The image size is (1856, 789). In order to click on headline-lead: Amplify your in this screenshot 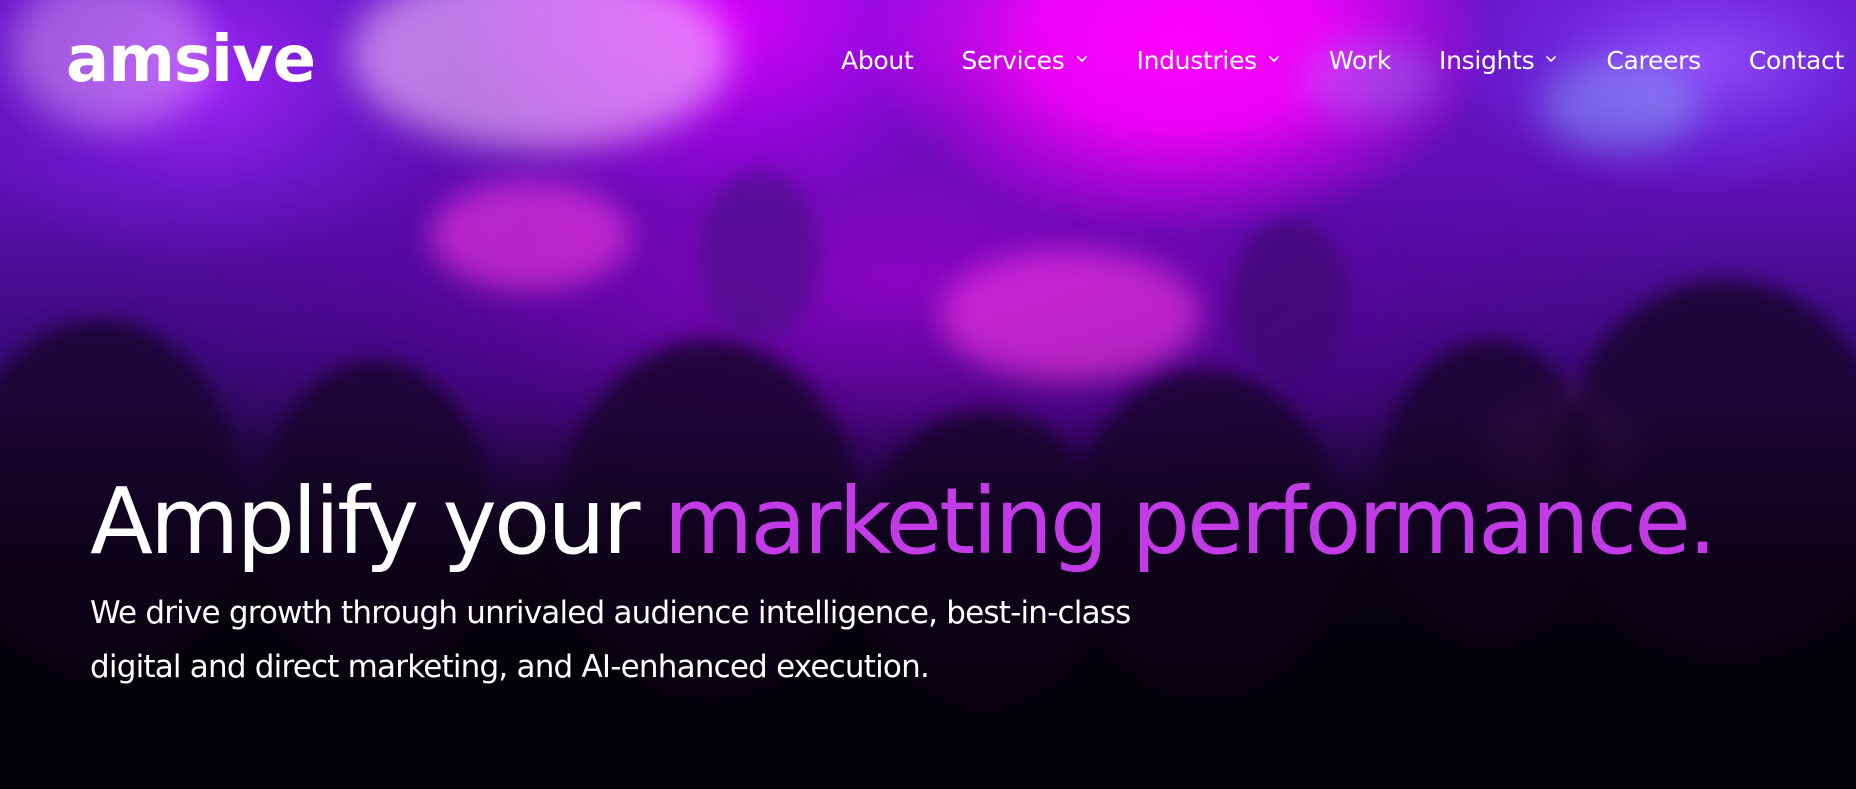, I will do `click(377, 521)`.